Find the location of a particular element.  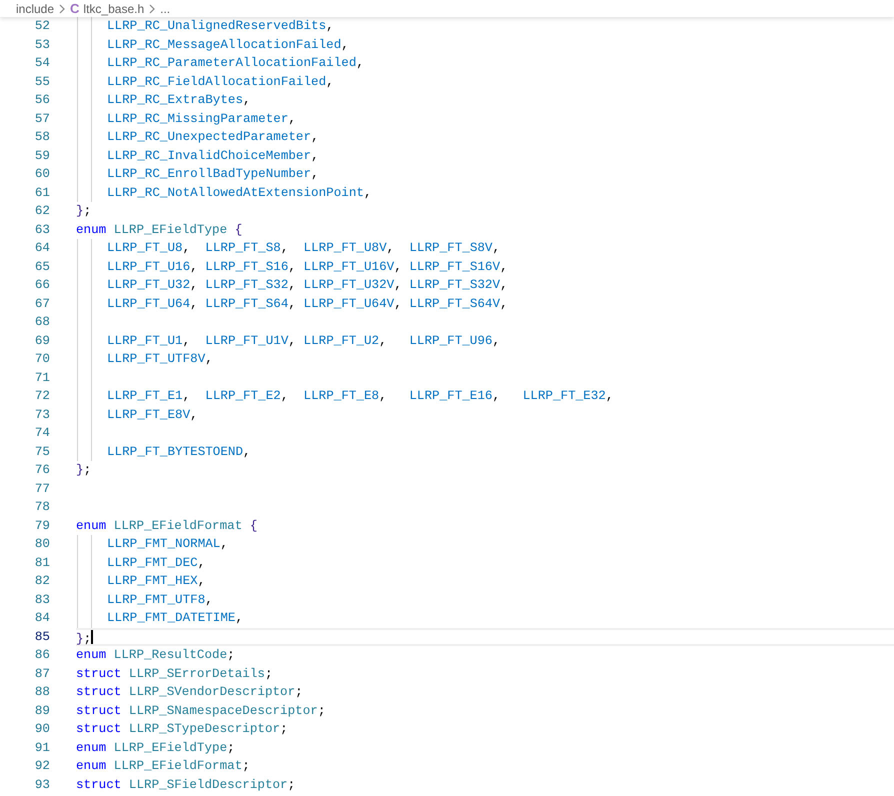

code-line: struct LLRP_SVendorDescriptor; is located at coordinates (189, 692).